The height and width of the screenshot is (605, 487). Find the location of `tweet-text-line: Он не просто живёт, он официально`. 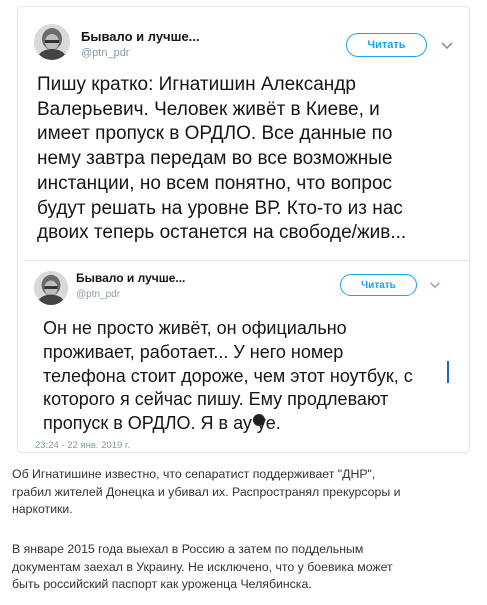

tweet-text-line: Он не просто живёт, он официально is located at coordinates (195, 328).